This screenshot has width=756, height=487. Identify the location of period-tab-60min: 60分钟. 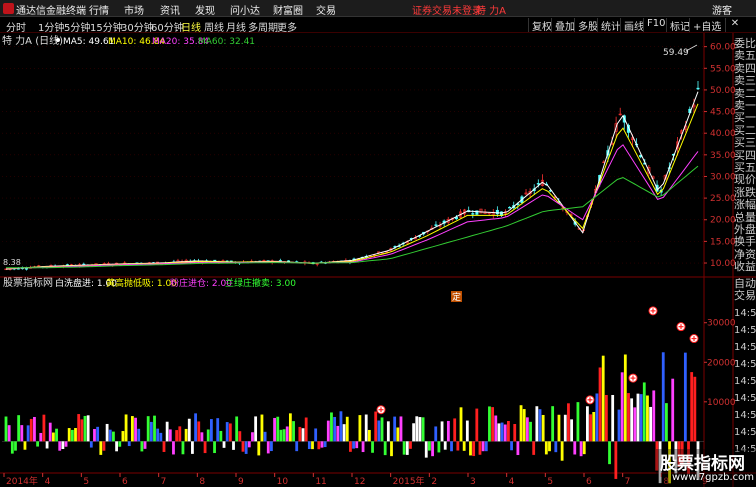
(167, 26).